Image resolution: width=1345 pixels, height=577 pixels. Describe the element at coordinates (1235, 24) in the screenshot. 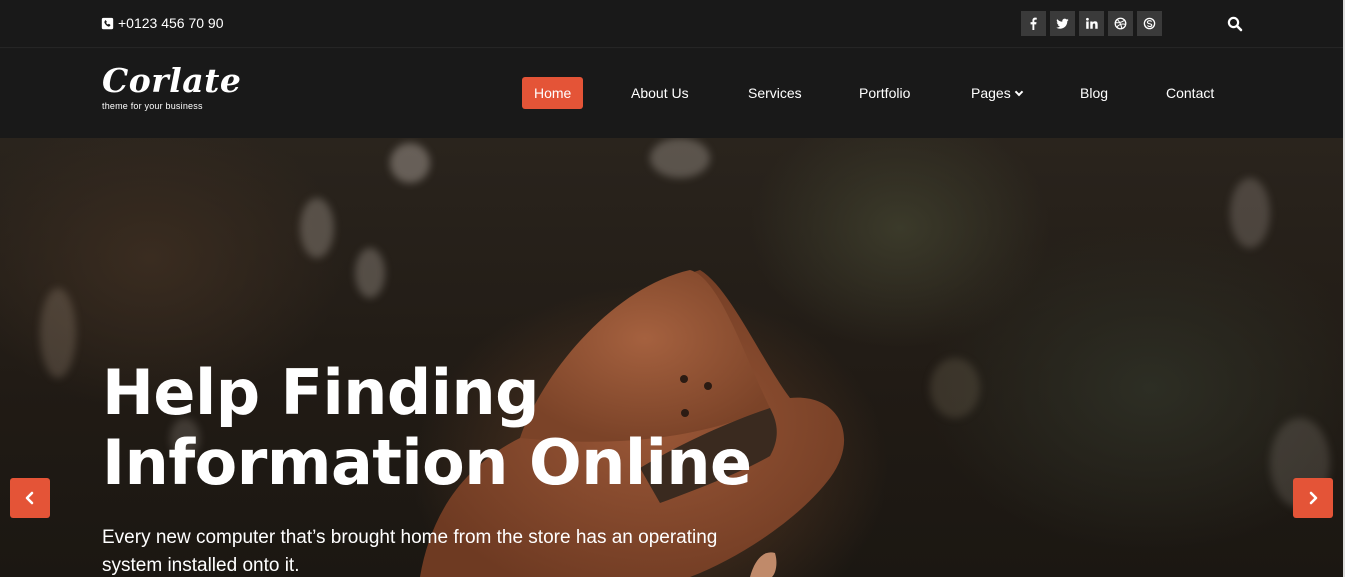

I see `search-icon` at that location.